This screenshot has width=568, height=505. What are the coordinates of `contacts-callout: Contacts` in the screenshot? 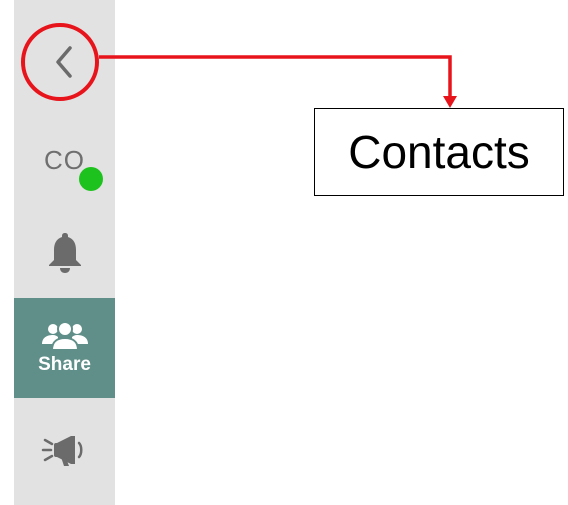 It's located at (439, 152).